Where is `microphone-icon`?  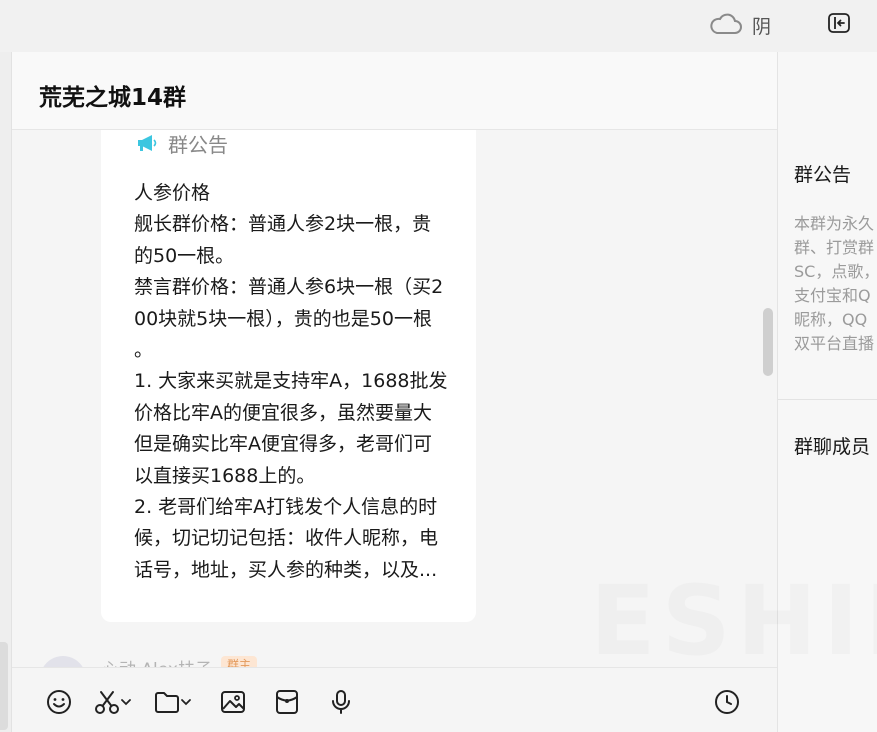
microphone-icon is located at coordinates (341, 702).